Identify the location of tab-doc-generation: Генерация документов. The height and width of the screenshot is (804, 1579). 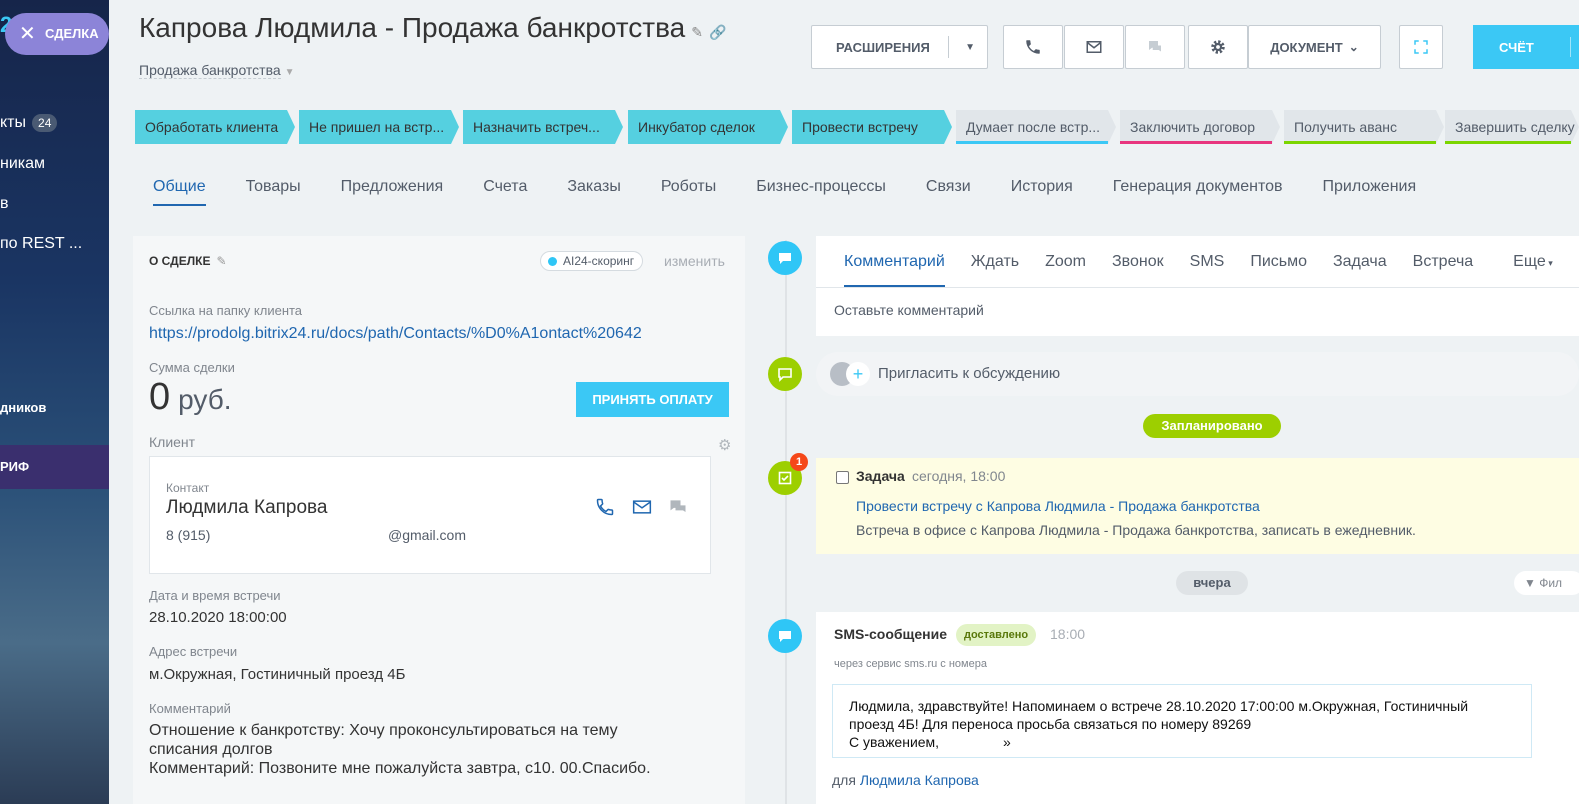
(1198, 192).